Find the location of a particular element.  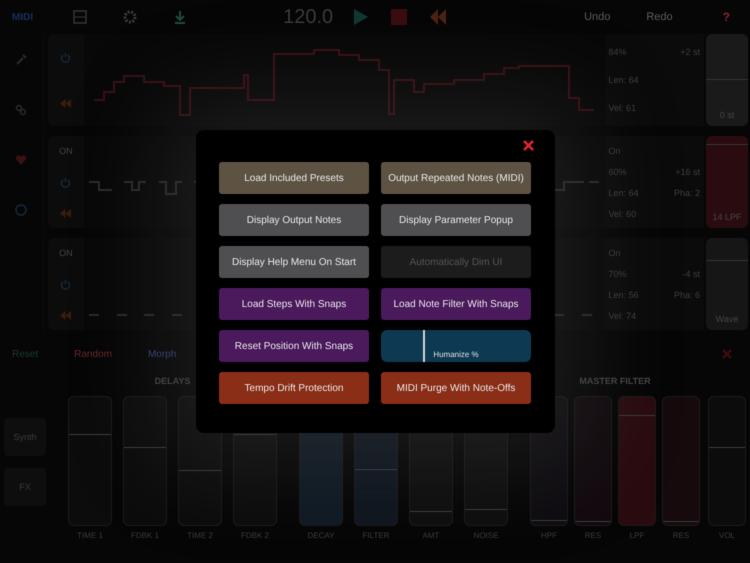

group-title: MASTER FILTER is located at coordinates (615, 381).